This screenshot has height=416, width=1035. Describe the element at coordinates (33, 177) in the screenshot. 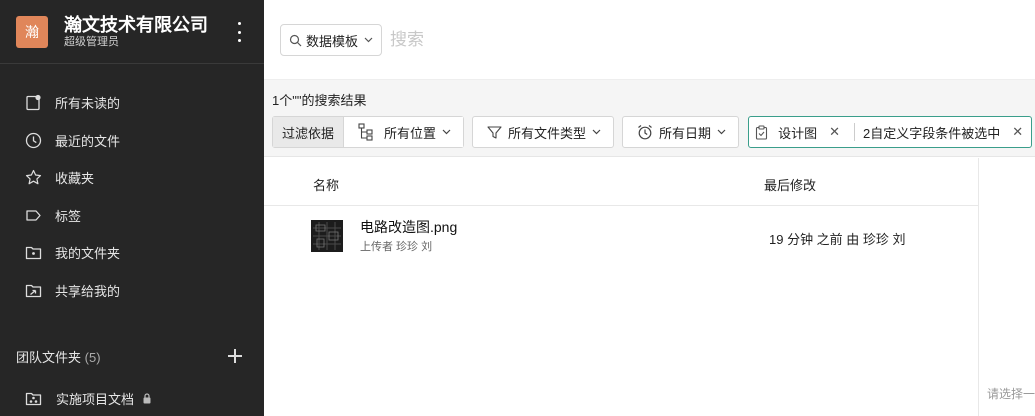

I see `star-icon` at that location.